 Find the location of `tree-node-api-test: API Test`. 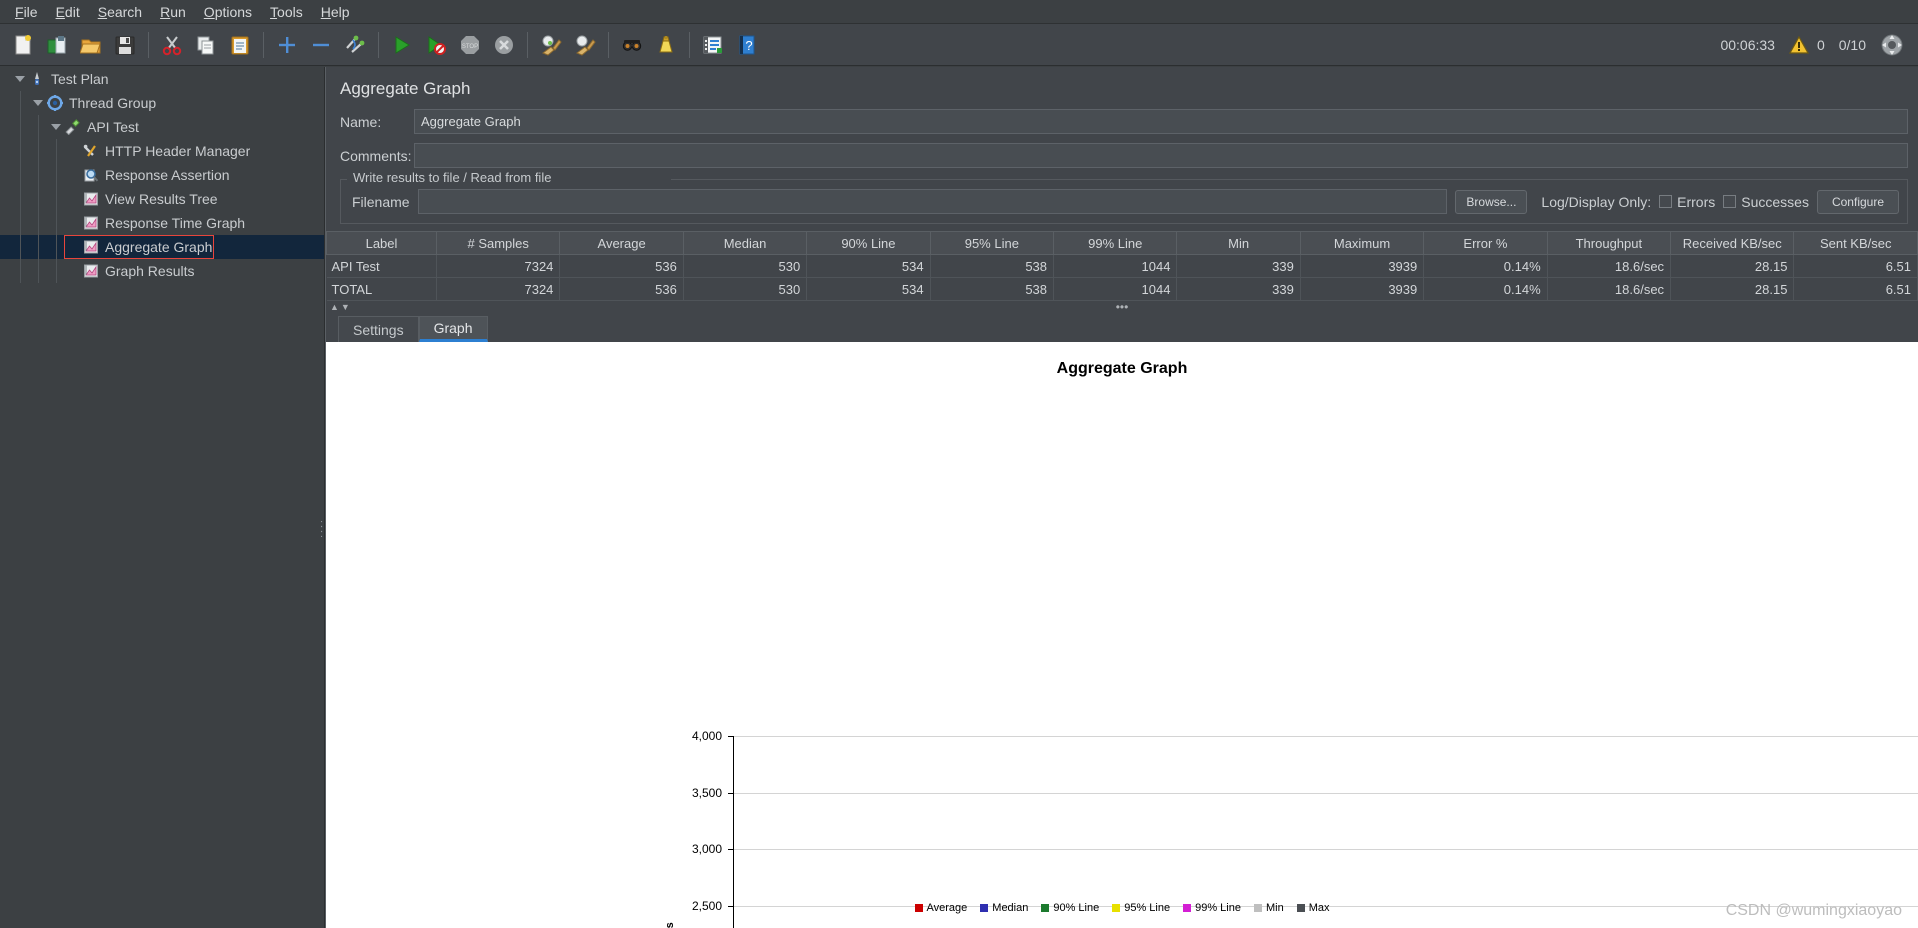

tree-node-api-test: API Test is located at coordinates (162, 127).